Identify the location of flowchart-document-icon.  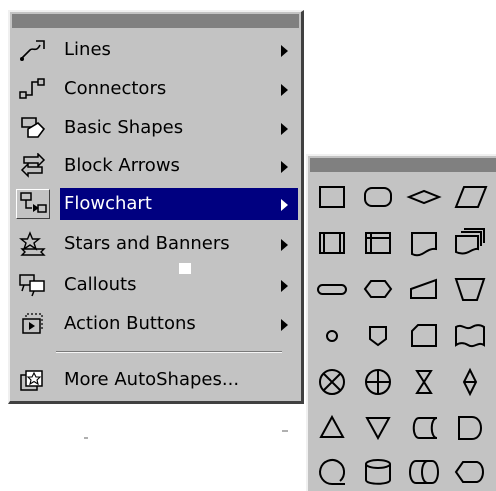
(424, 244).